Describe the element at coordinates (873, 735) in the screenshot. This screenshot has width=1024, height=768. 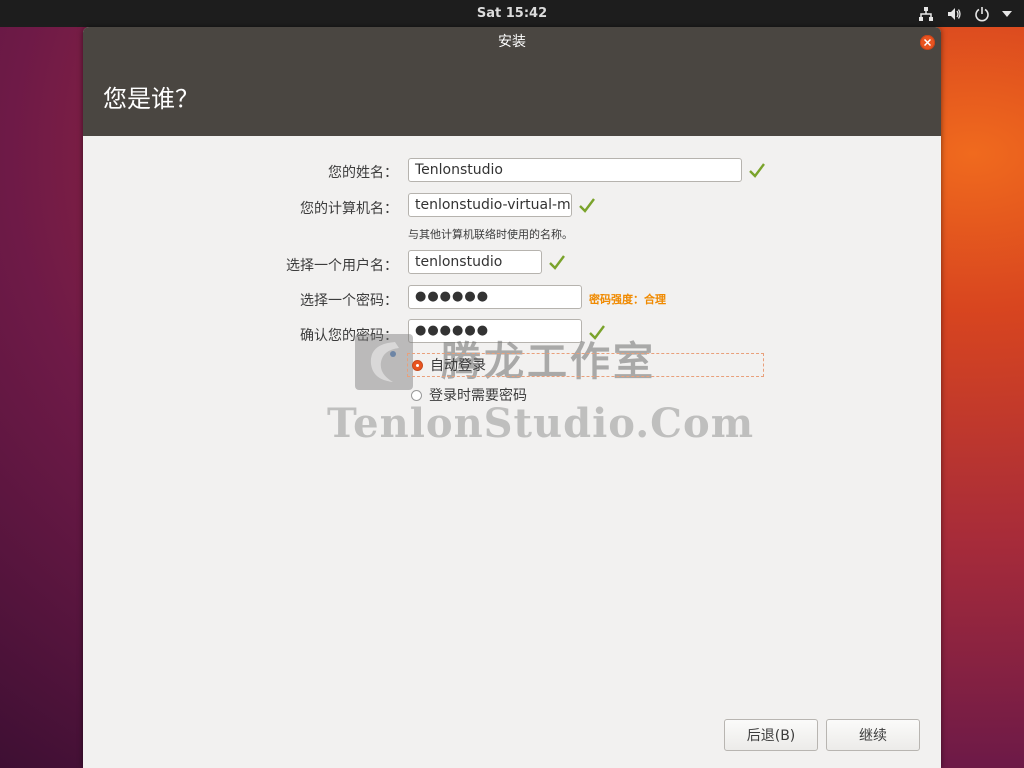
I see `continue-button: 继续` at that location.